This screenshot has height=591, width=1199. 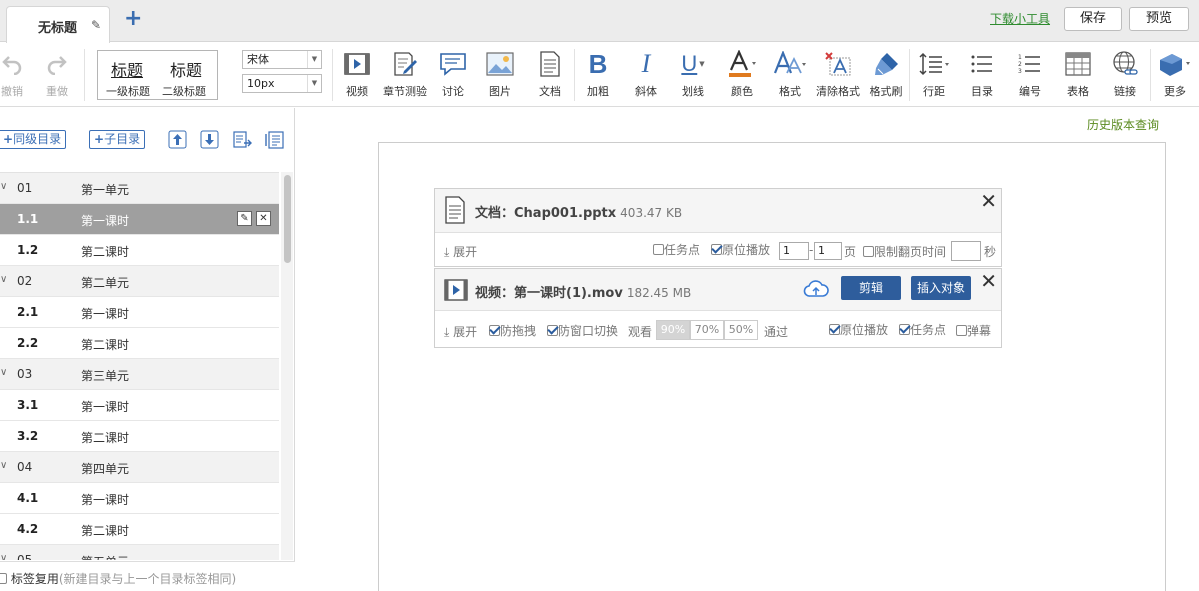 I want to click on heading2-sample: 标题, so click(x=186, y=69).